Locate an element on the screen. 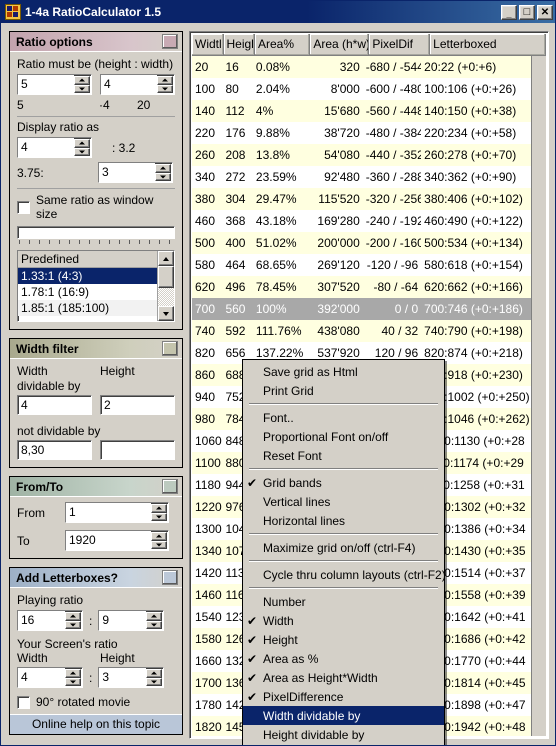  screen-height-spin-buttons is located at coordinates (154, 677).